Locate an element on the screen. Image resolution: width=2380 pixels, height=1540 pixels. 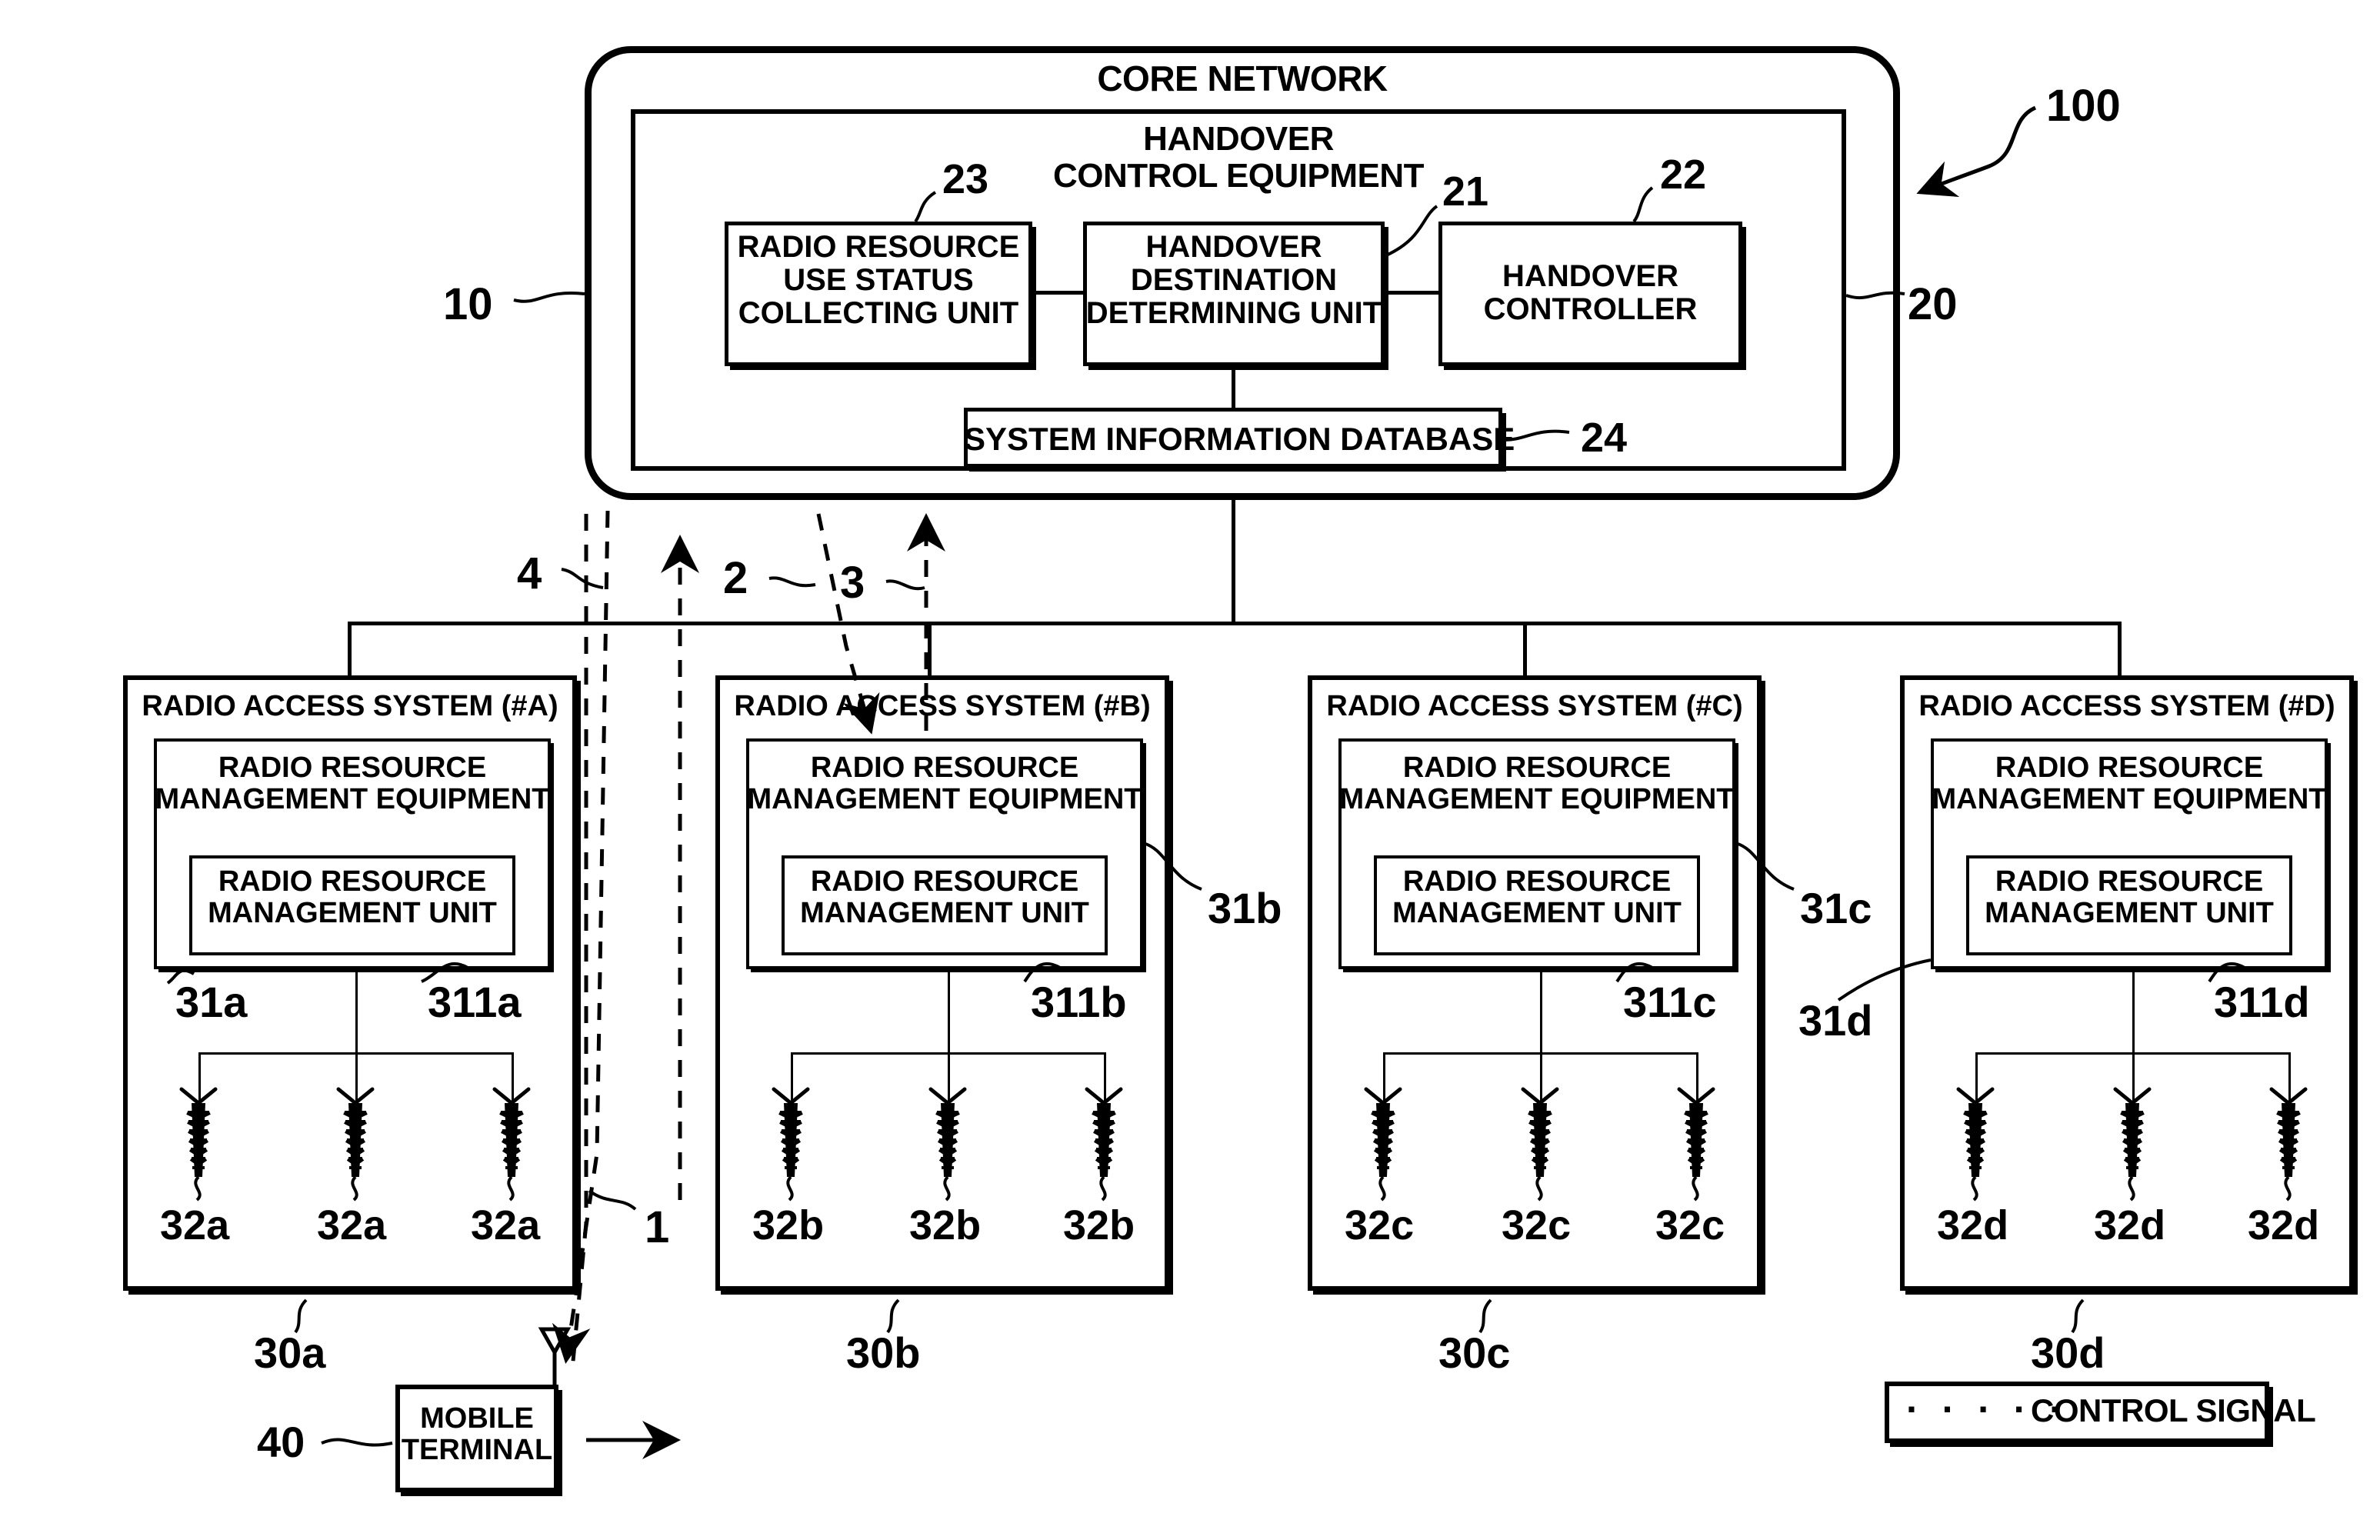
ref-311d: 311d is located at coordinates (2262, 1002).